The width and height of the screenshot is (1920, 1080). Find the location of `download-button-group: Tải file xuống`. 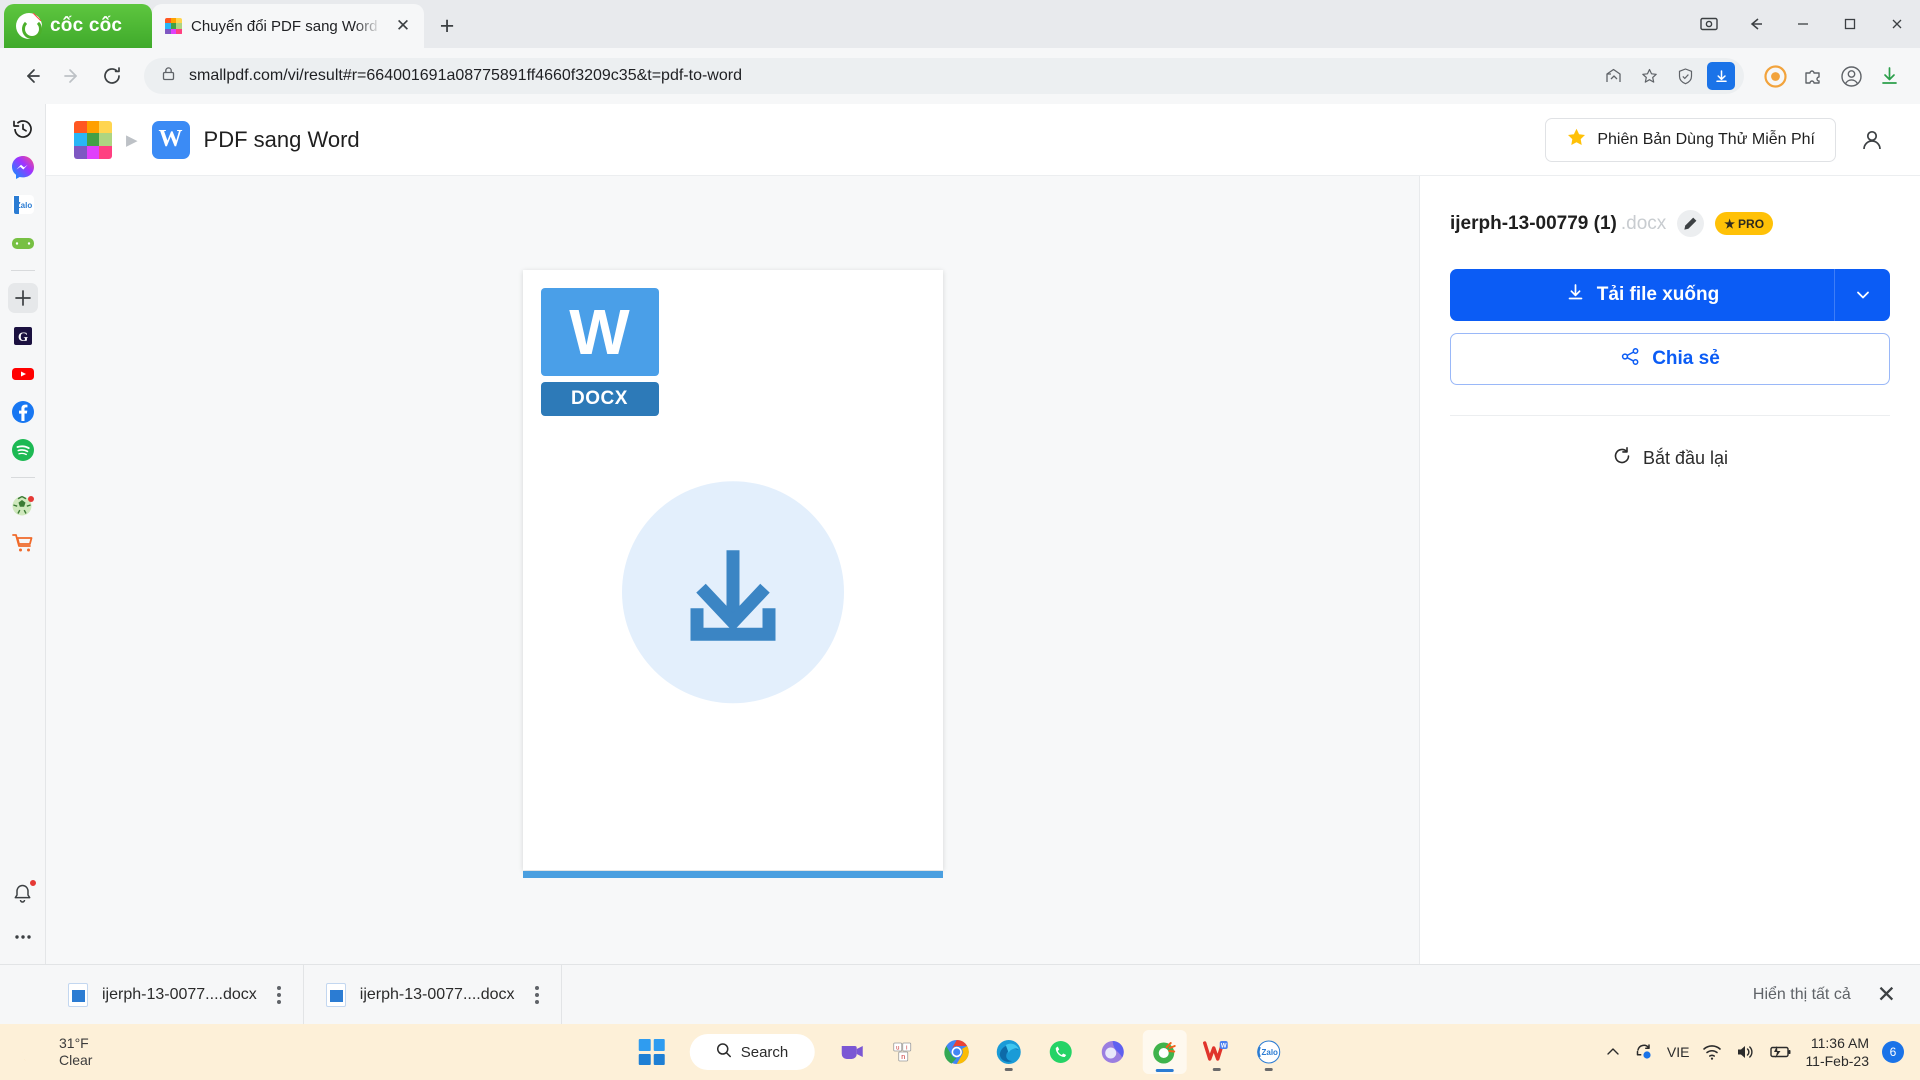

download-button-group: Tải file xuống is located at coordinates (1670, 295).